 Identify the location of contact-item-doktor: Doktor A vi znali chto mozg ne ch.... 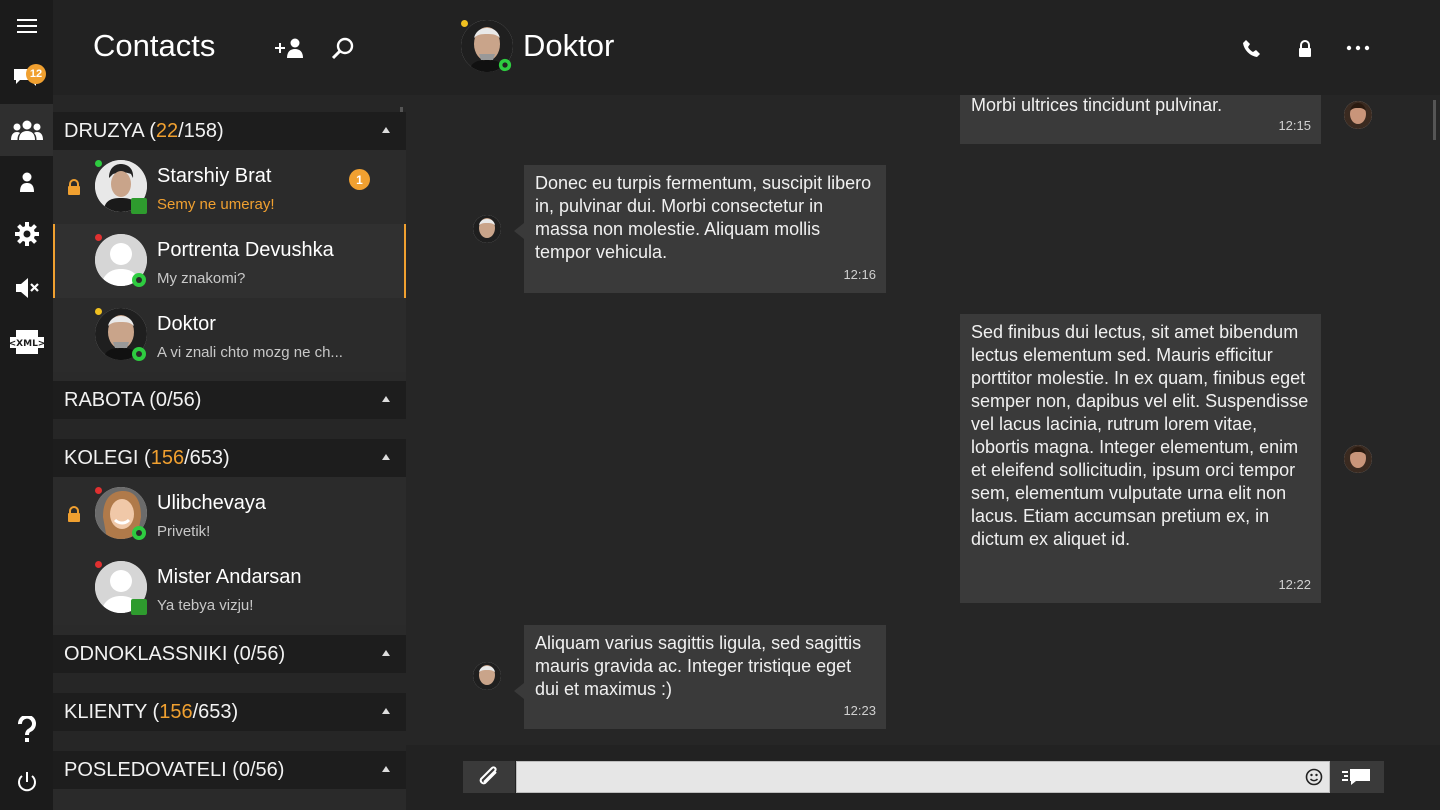
(229, 335).